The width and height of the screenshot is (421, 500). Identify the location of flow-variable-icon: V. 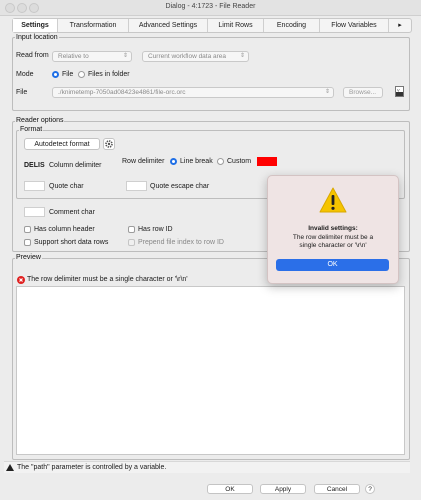
(399, 91).